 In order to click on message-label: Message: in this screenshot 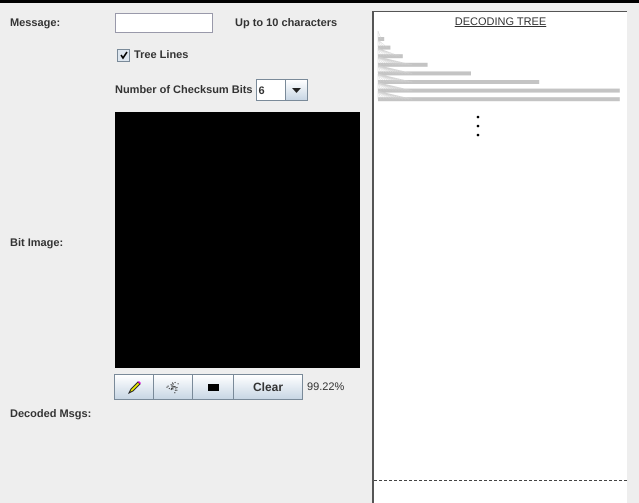, I will do `click(35, 23)`.